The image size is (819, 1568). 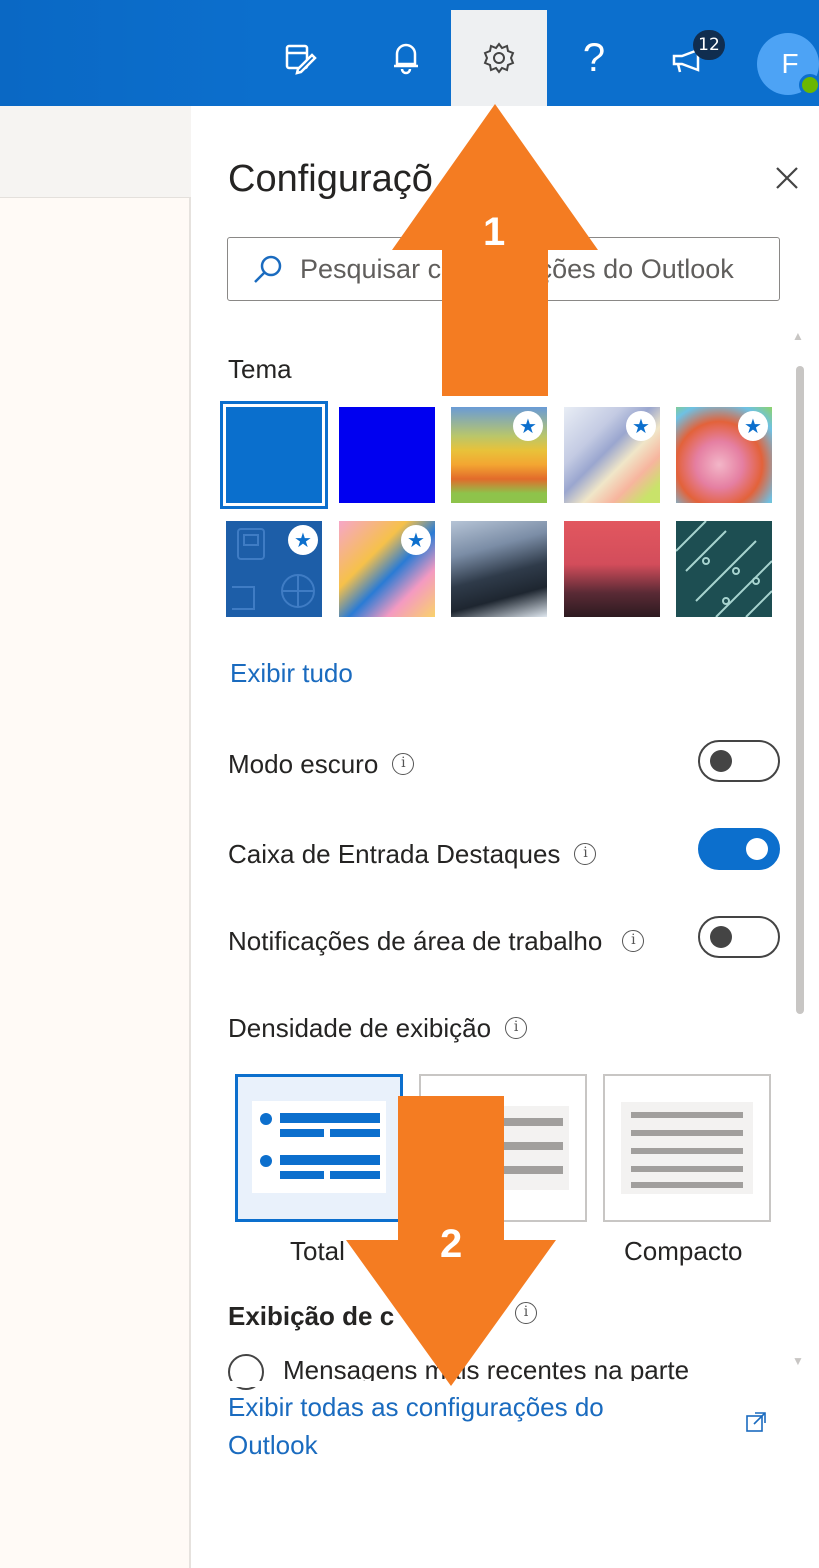 What do you see at coordinates (612, 569) in the screenshot?
I see `theme-tile-sunset` at bounding box center [612, 569].